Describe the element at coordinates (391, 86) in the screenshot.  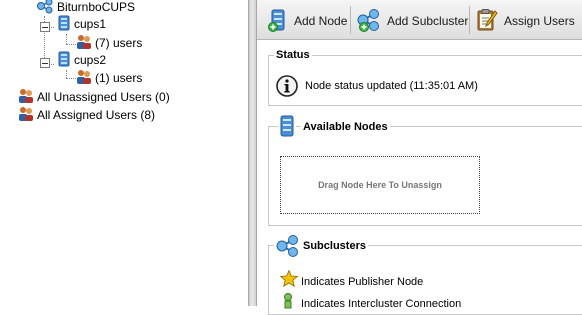
I see `status-message: Node status updated (11:35:01 AM)` at that location.